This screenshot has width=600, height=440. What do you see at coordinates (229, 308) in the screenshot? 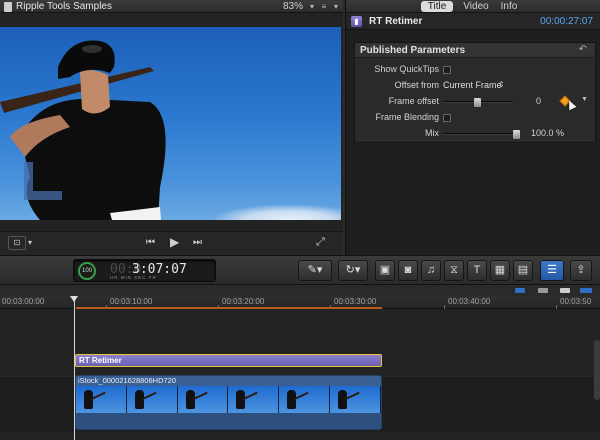
I see `selection-range-bar` at bounding box center [229, 308].